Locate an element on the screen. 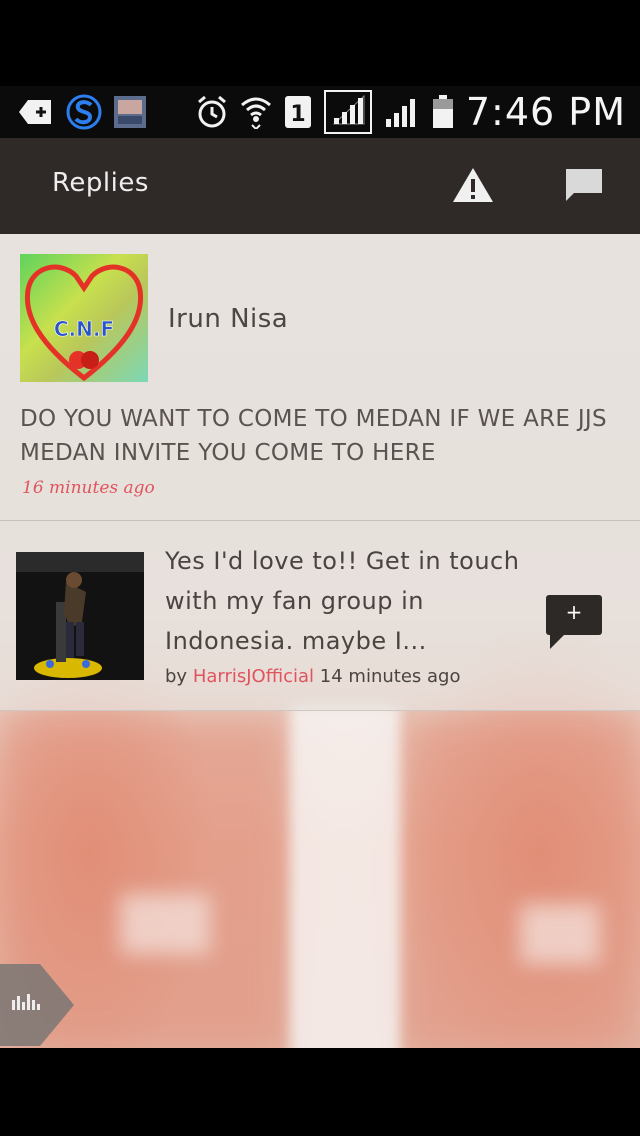 This screenshot has width=640, height=1136. author-name: Irun Nisa is located at coordinates (228, 319).